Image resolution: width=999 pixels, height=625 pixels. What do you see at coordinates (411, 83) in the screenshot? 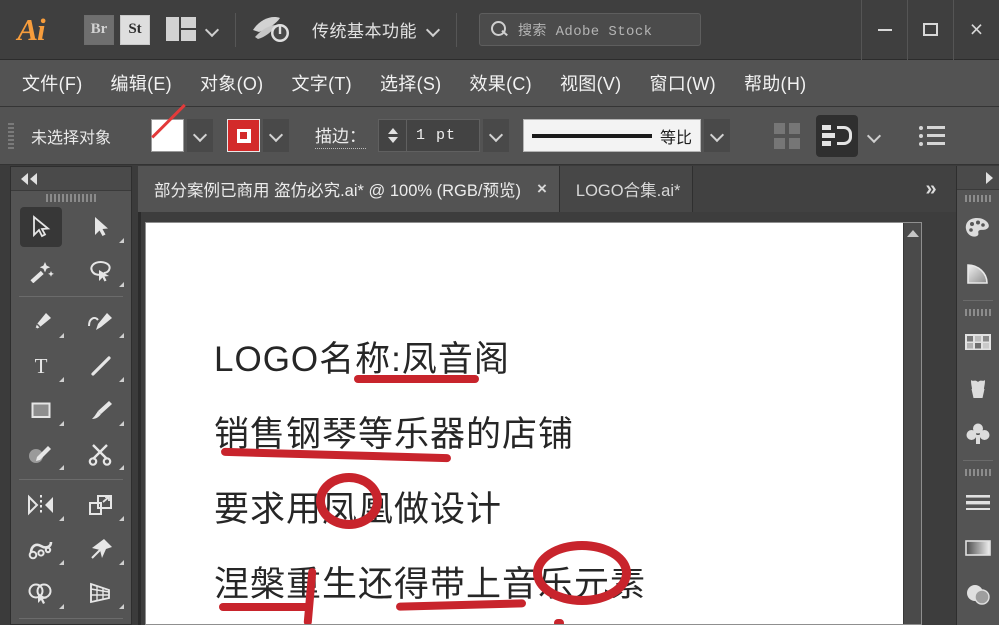
I see `menu-select: 选择(S)` at bounding box center [411, 83].